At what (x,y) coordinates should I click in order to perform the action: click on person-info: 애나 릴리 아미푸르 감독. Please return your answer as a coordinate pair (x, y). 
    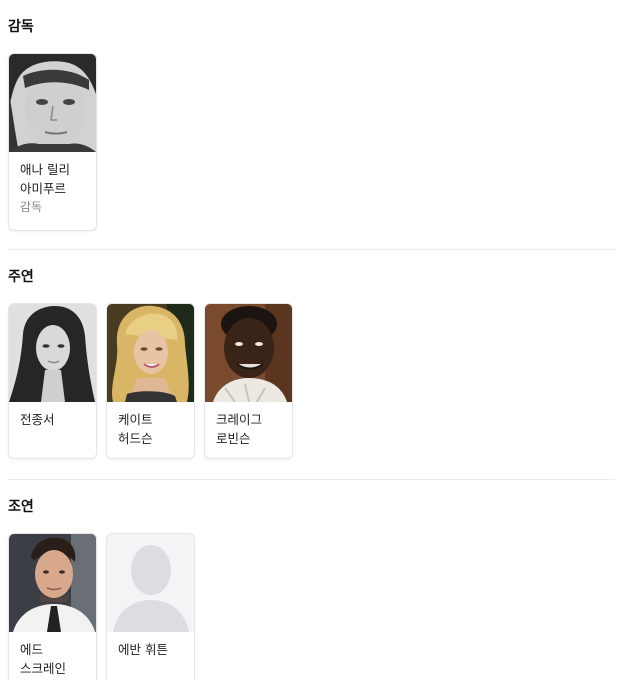
    Looking at the image, I should click on (52, 191).